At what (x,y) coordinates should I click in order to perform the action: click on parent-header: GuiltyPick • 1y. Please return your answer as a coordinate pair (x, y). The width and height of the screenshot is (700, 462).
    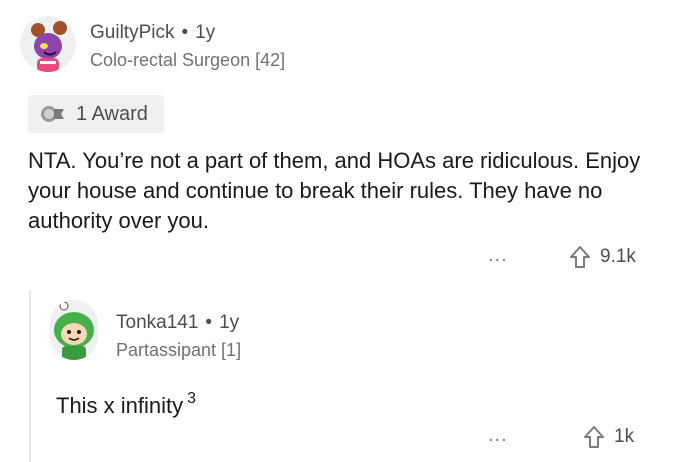
    Looking at the image, I should click on (152, 33).